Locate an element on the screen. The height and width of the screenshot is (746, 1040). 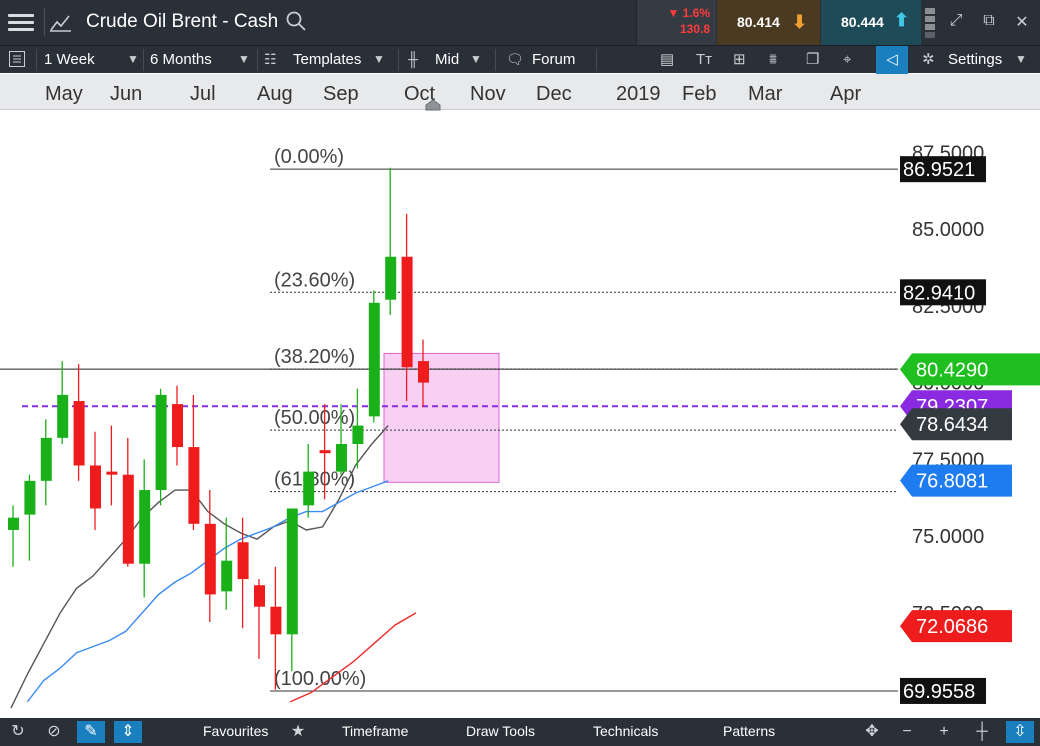
panel-toggle-icon is located at coordinates (18, 60).